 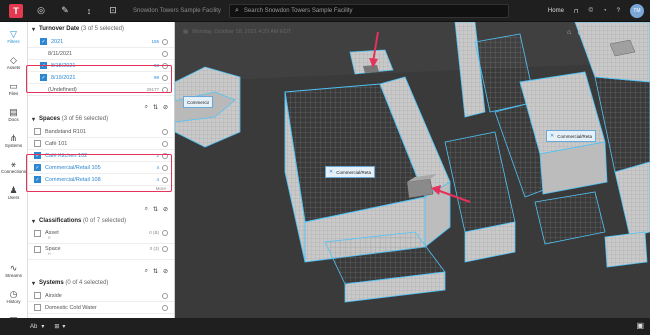 What do you see at coordinates (13, 93) in the screenshot?
I see `rail-label: Files` at bounding box center [13, 93].